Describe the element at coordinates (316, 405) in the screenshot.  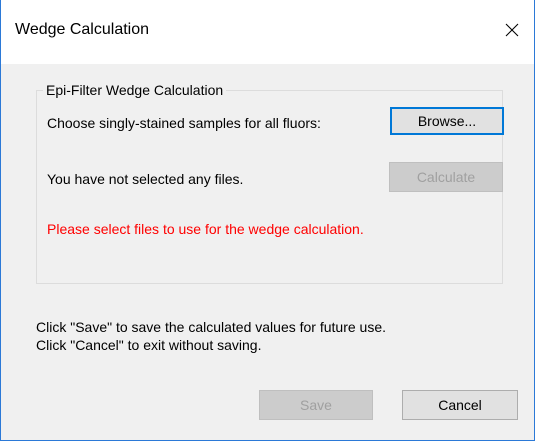
I see `save-button: Save` at that location.